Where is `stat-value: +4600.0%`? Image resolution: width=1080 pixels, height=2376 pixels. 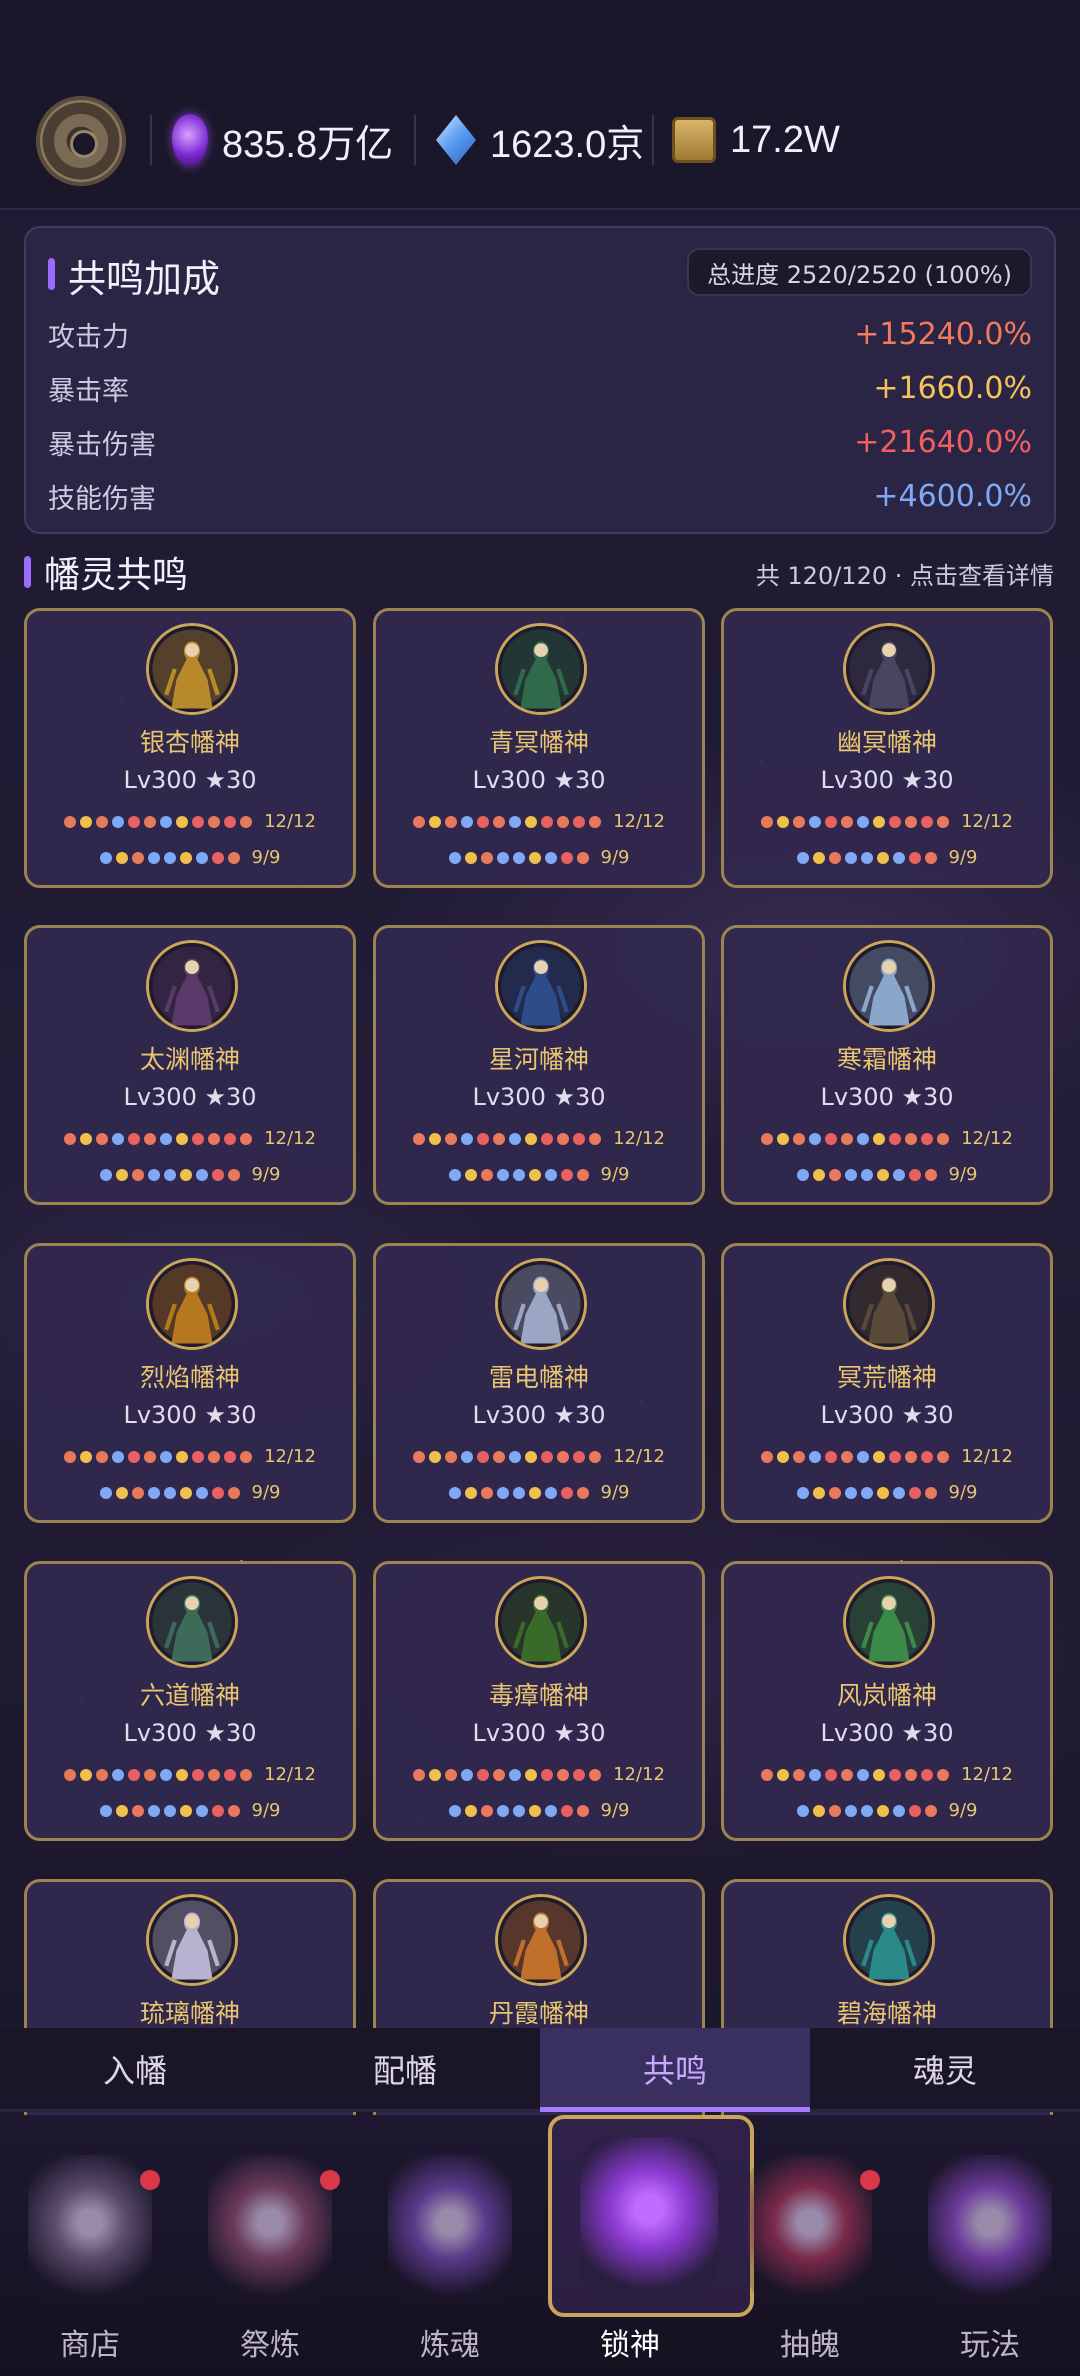
stat-value: +4600.0% is located at coordinates (952, 496).